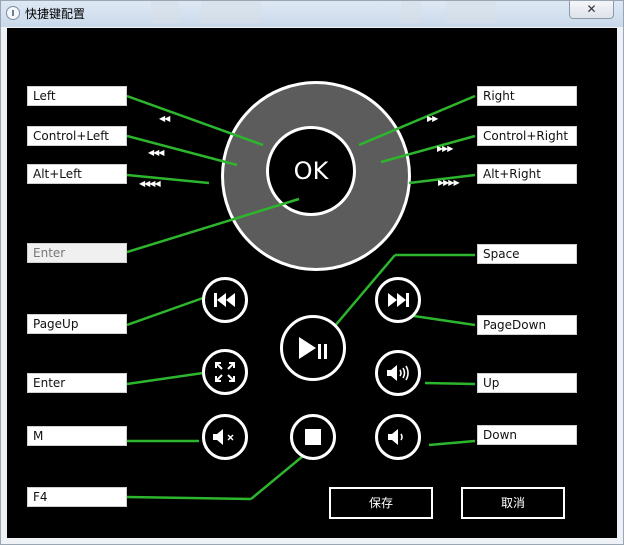 This screenshot has width=624, height=545. I want to click on skip-next-icon, so click(398, 300).